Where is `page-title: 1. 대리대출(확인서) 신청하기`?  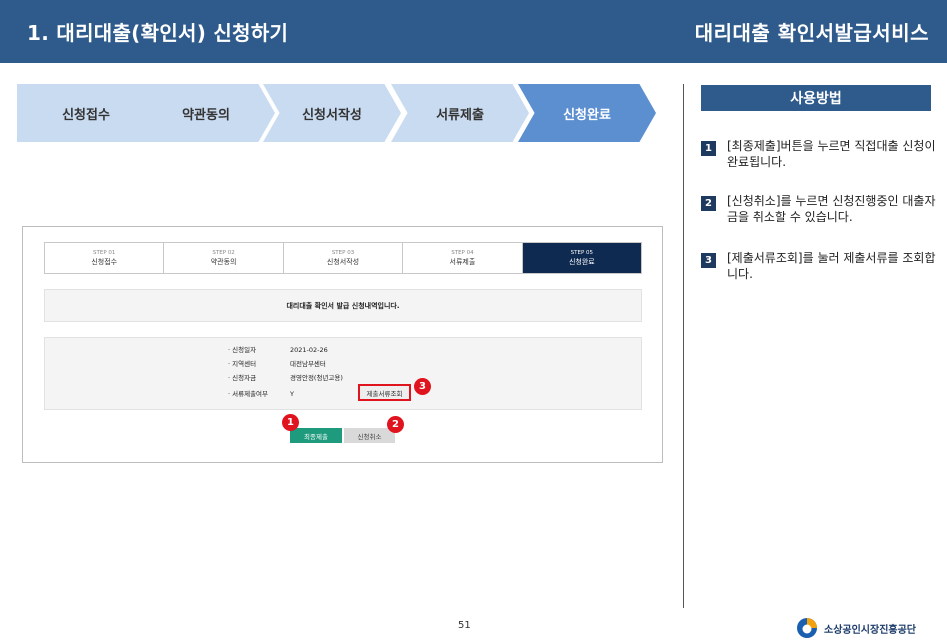
page-title: 1. 대리대출(확인서) 신청하기 is located at coordinates (158, 33).